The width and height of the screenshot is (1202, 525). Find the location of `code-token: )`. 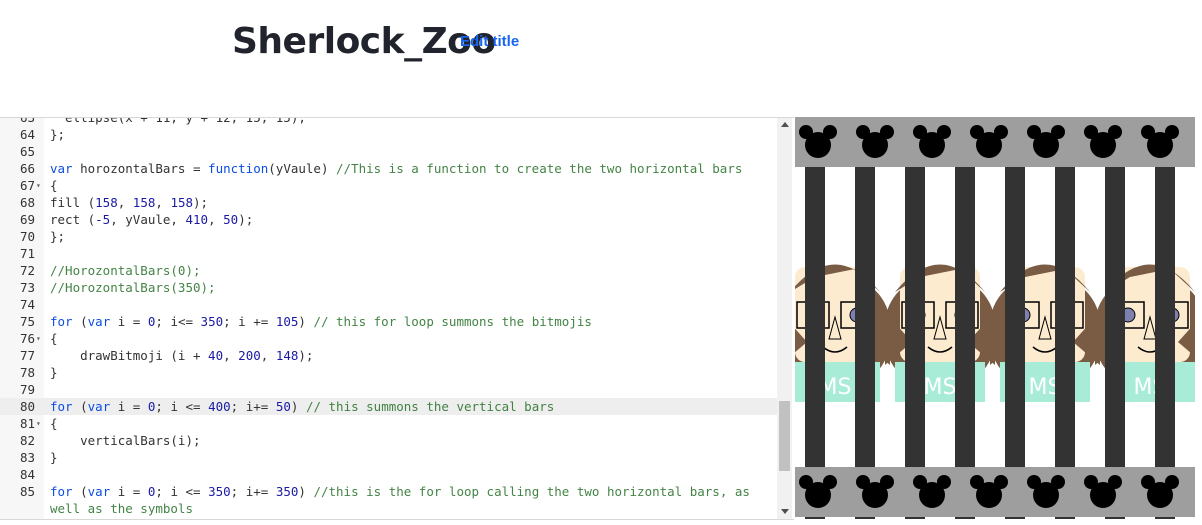

code-token: ) is located at coordinates (298, 406).